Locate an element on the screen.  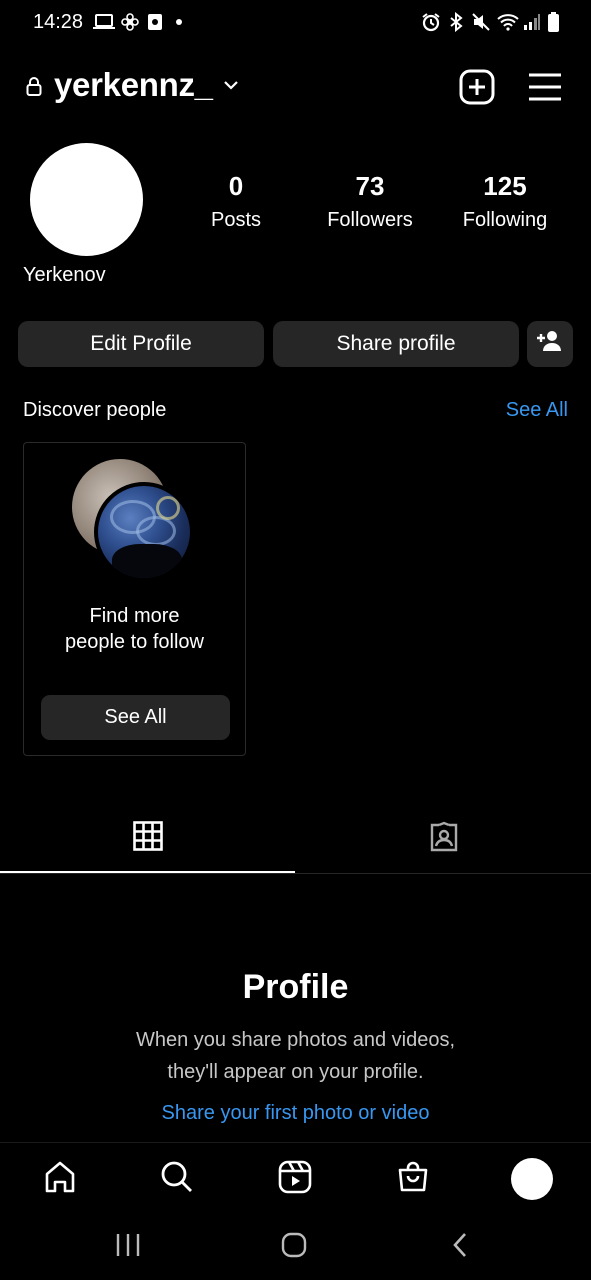
status-time: 14:28 is located at coordinates (58, 22).